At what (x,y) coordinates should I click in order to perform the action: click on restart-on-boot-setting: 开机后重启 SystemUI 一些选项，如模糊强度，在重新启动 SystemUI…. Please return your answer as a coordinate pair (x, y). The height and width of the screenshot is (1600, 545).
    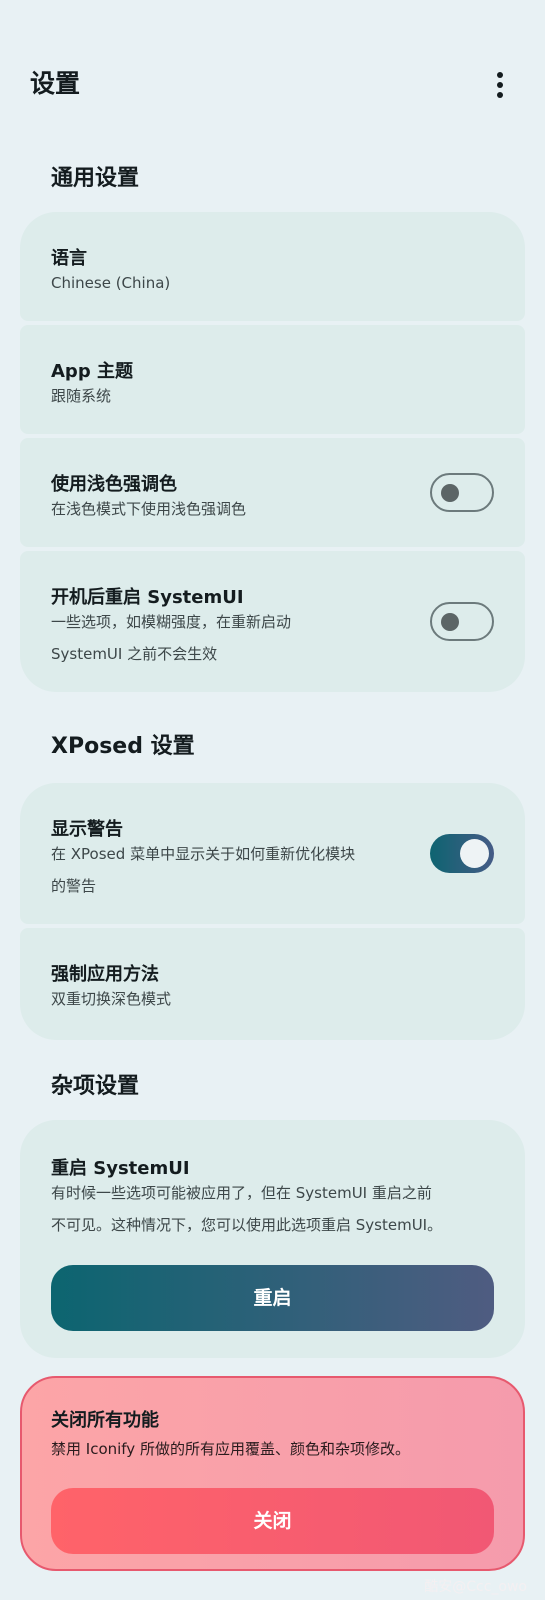
    Looking at the image, I should click on (272, 621).